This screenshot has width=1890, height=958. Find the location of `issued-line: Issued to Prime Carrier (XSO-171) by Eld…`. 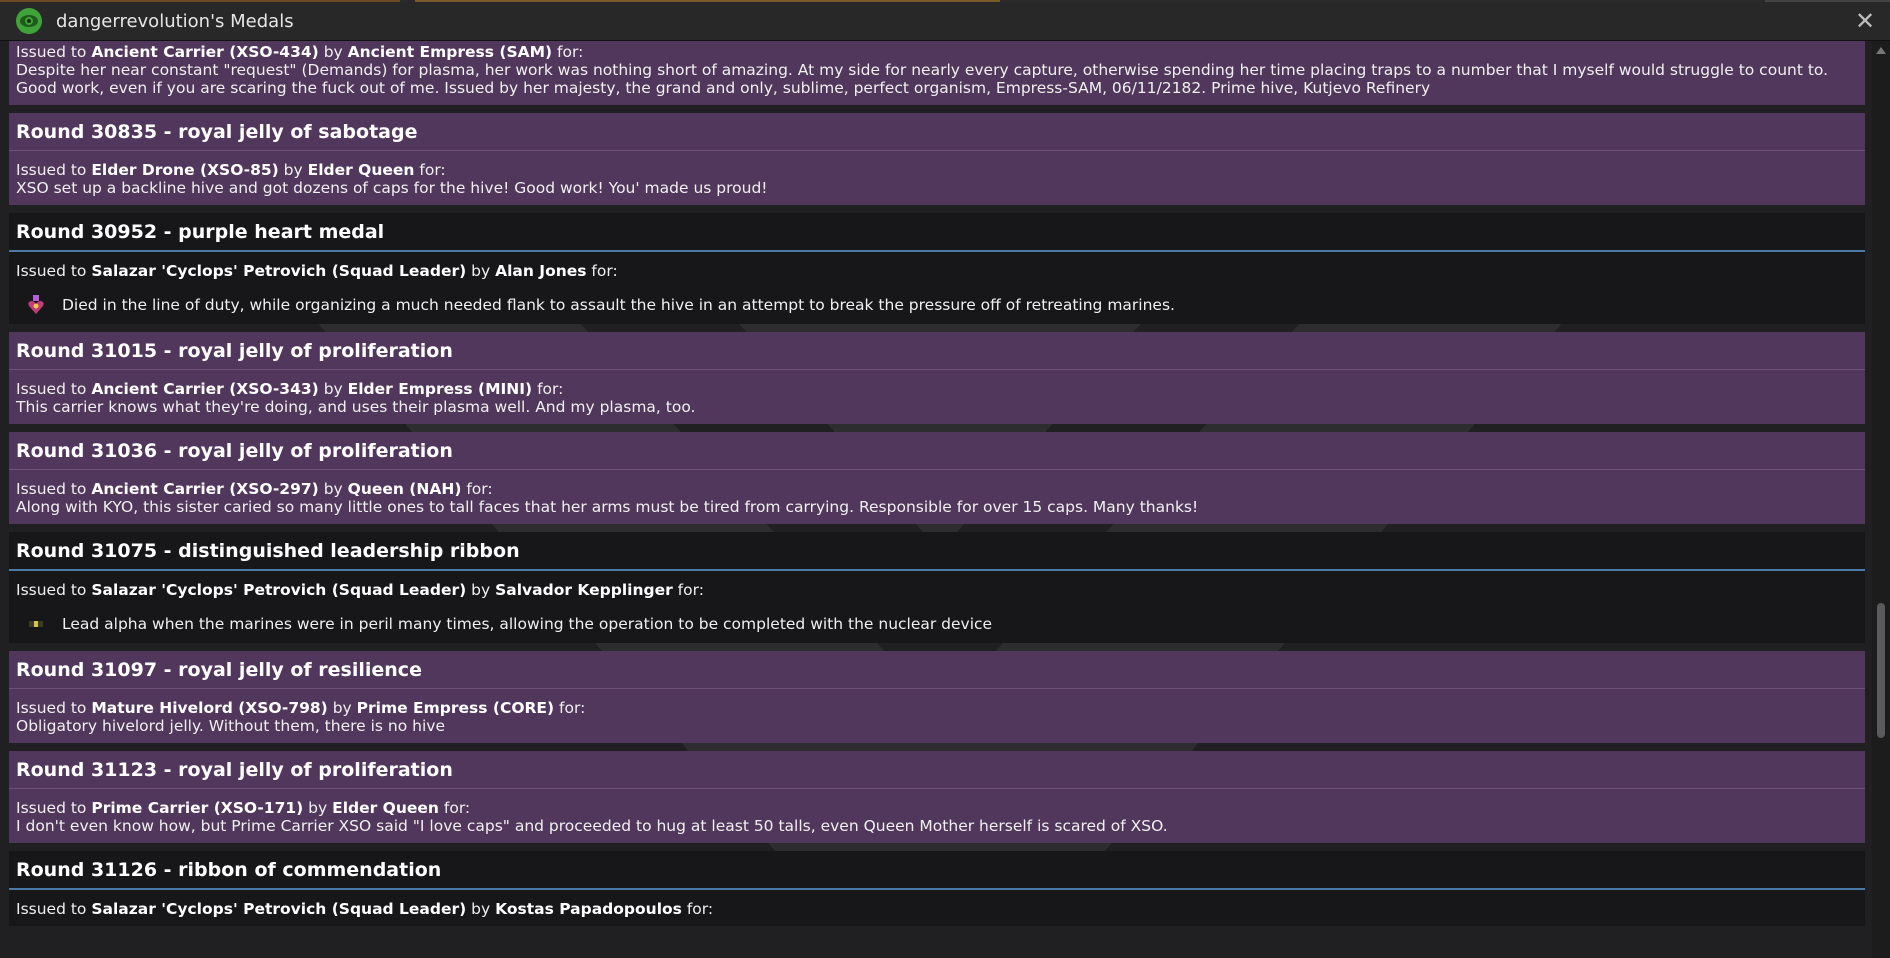

issued-line: Issued to Prime Carrier (XSO-171) by Eld… is located at coordinates (243, 808).